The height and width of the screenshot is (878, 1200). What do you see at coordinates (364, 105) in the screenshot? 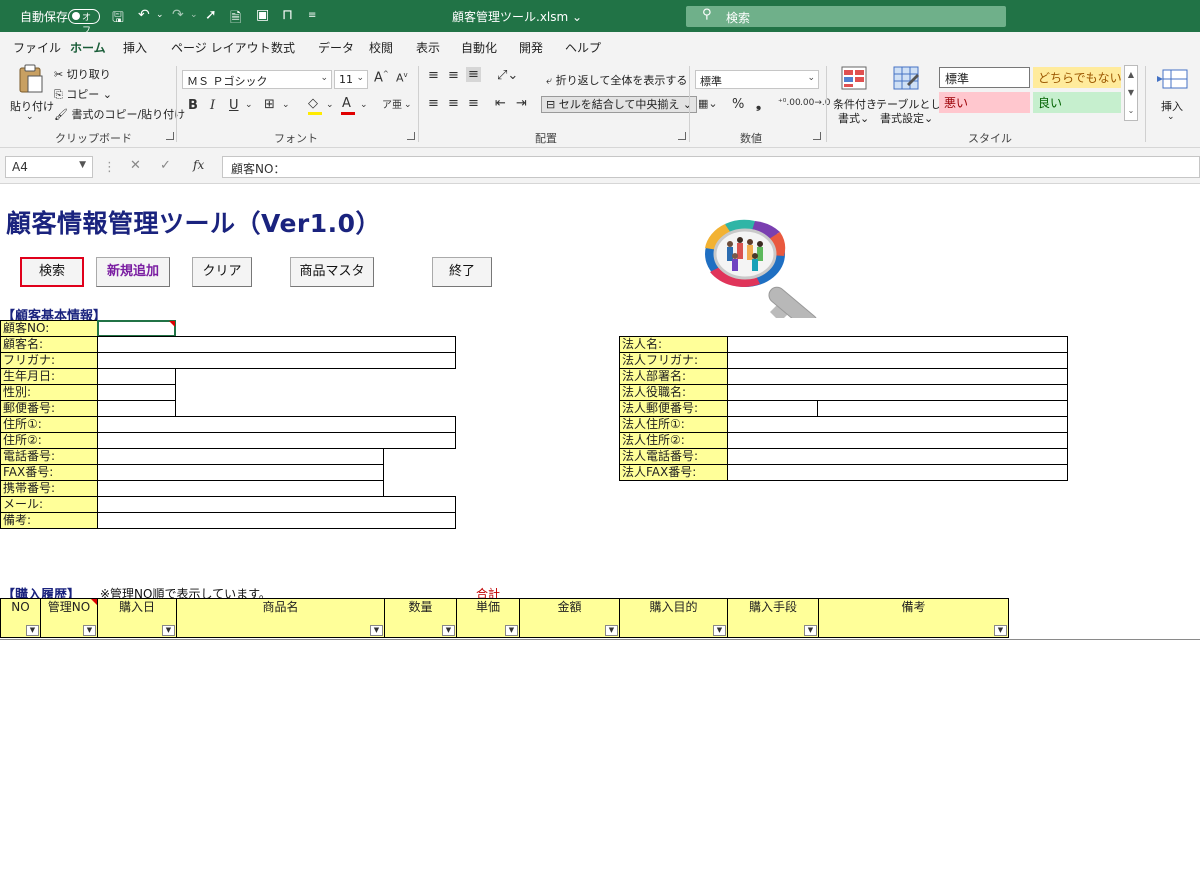
I see `font-color-dropdown-icon: ⌄` at bounding box center [364, 105].